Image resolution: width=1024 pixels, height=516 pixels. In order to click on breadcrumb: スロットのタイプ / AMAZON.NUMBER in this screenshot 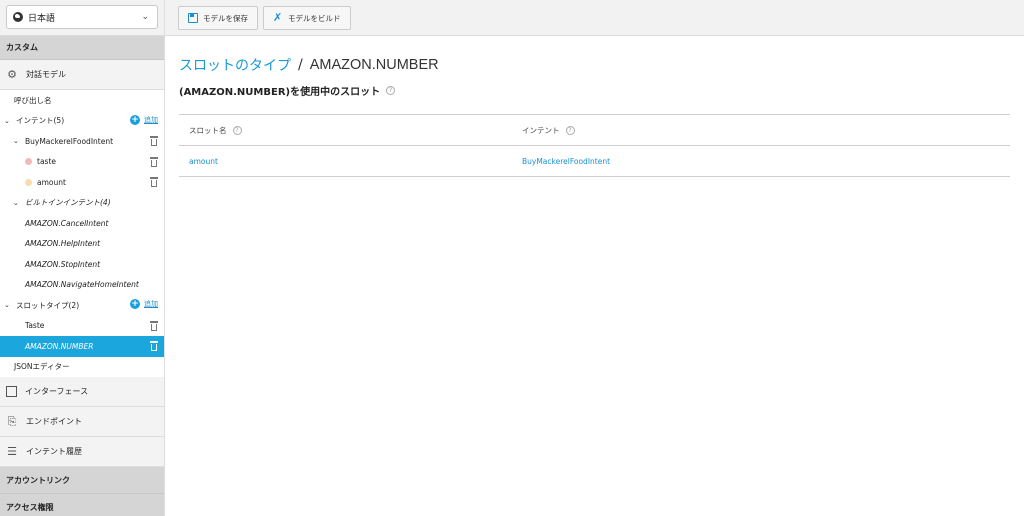, I will do `click(309, 65)`.